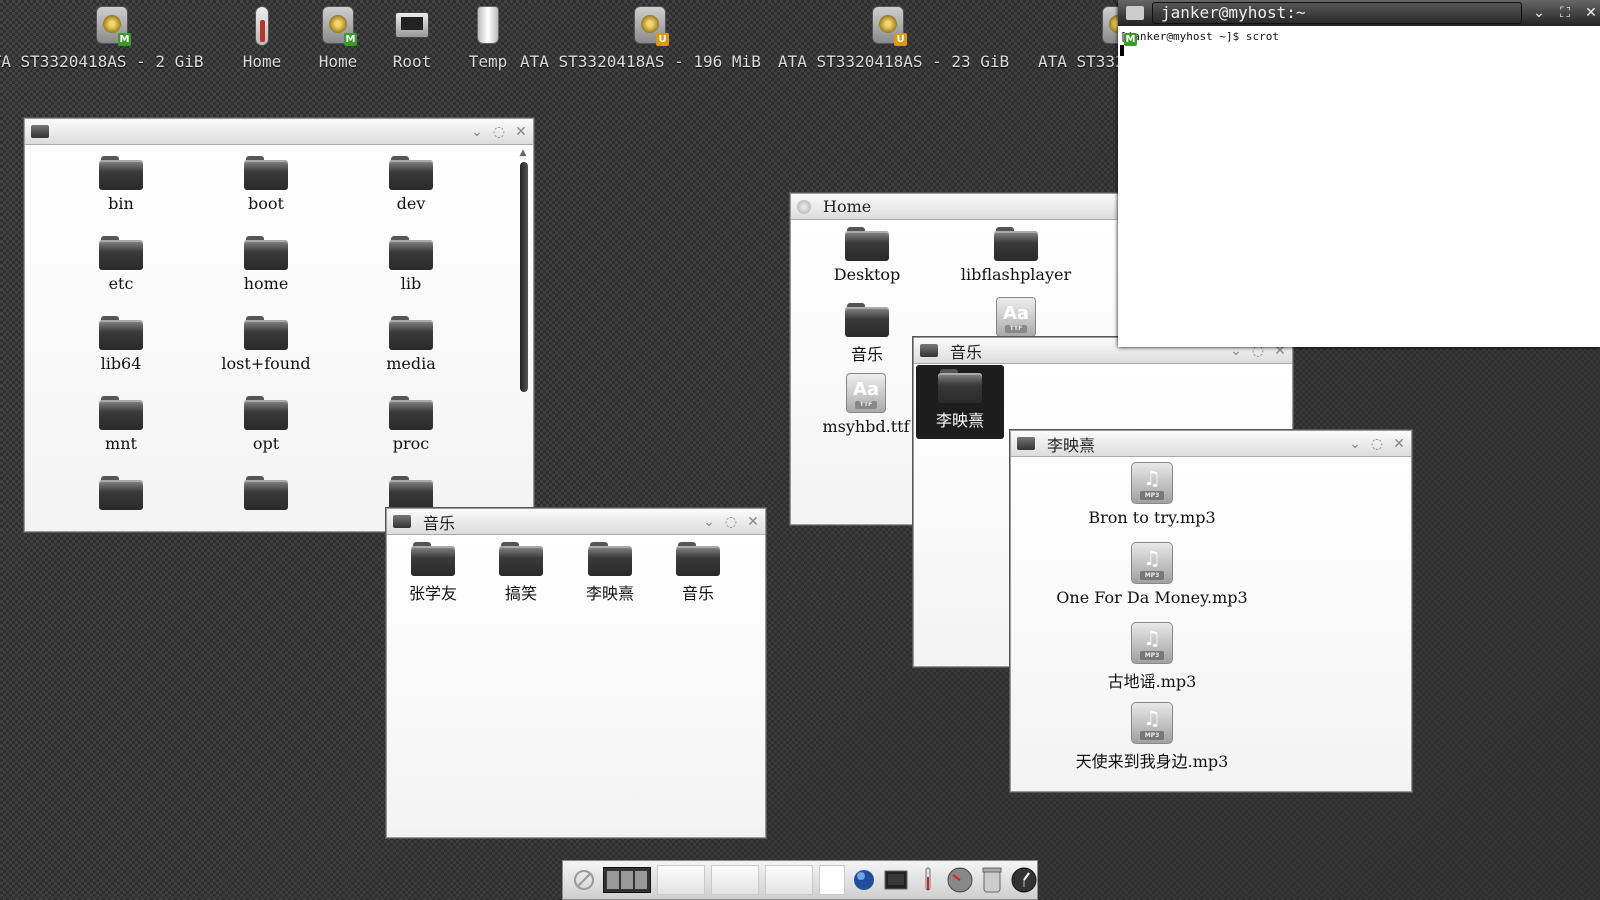  What do you see at coordinates (966, 352) in the screenshot?
I see `window-title: 音乐` at bounding box center [966, 352].